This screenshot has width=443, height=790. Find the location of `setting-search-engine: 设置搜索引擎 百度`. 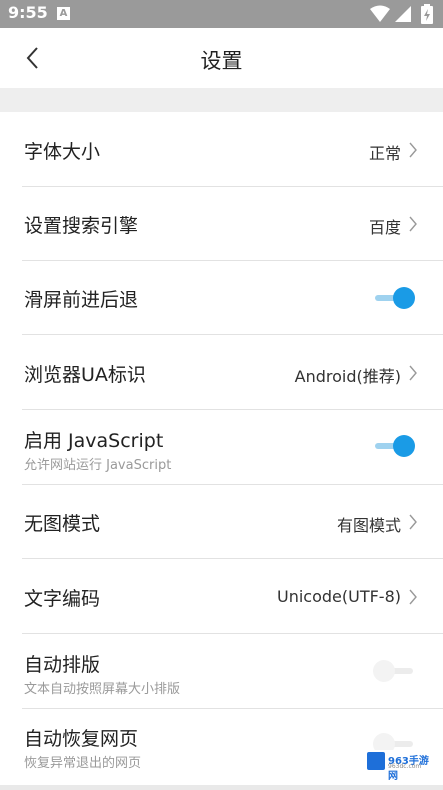

setting-search-engine: 设置搜索引擎 百度 is located at coordinates (221, 224).